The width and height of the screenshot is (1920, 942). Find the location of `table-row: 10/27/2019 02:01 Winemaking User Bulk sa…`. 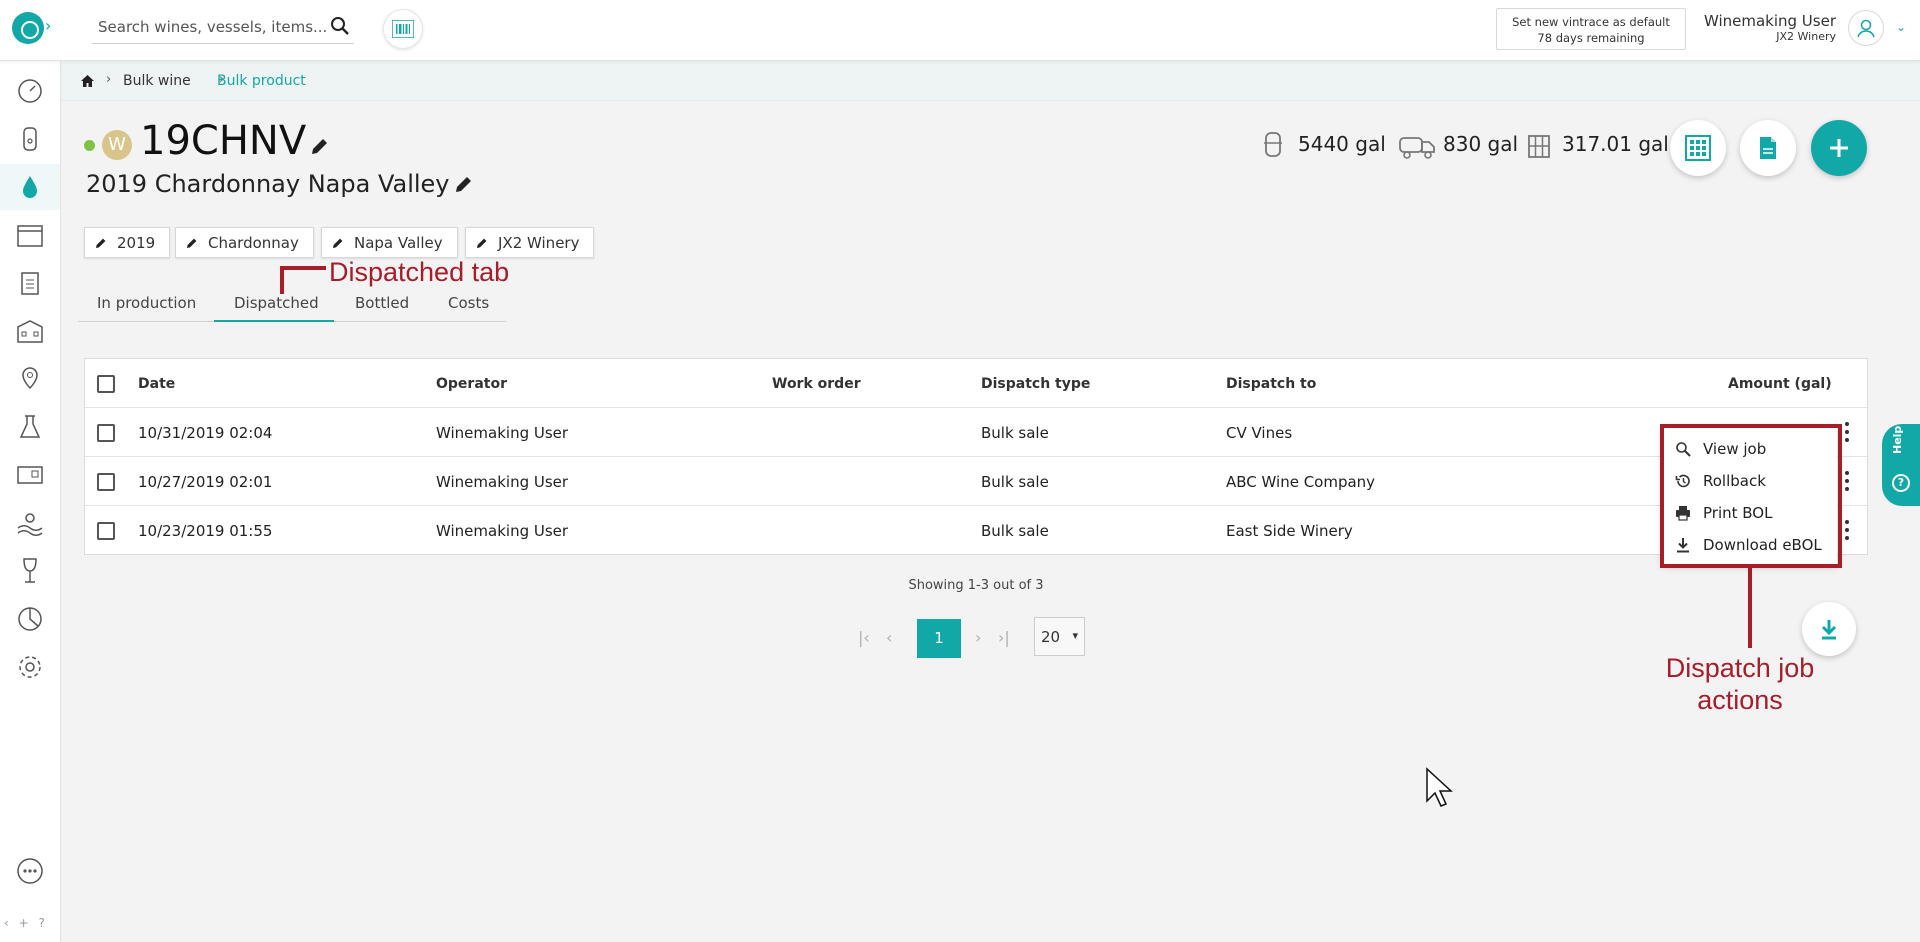

table-row: 10/27/2019 02:01 Winemaking User Bulk sa… is located at coordinates (976, 481).